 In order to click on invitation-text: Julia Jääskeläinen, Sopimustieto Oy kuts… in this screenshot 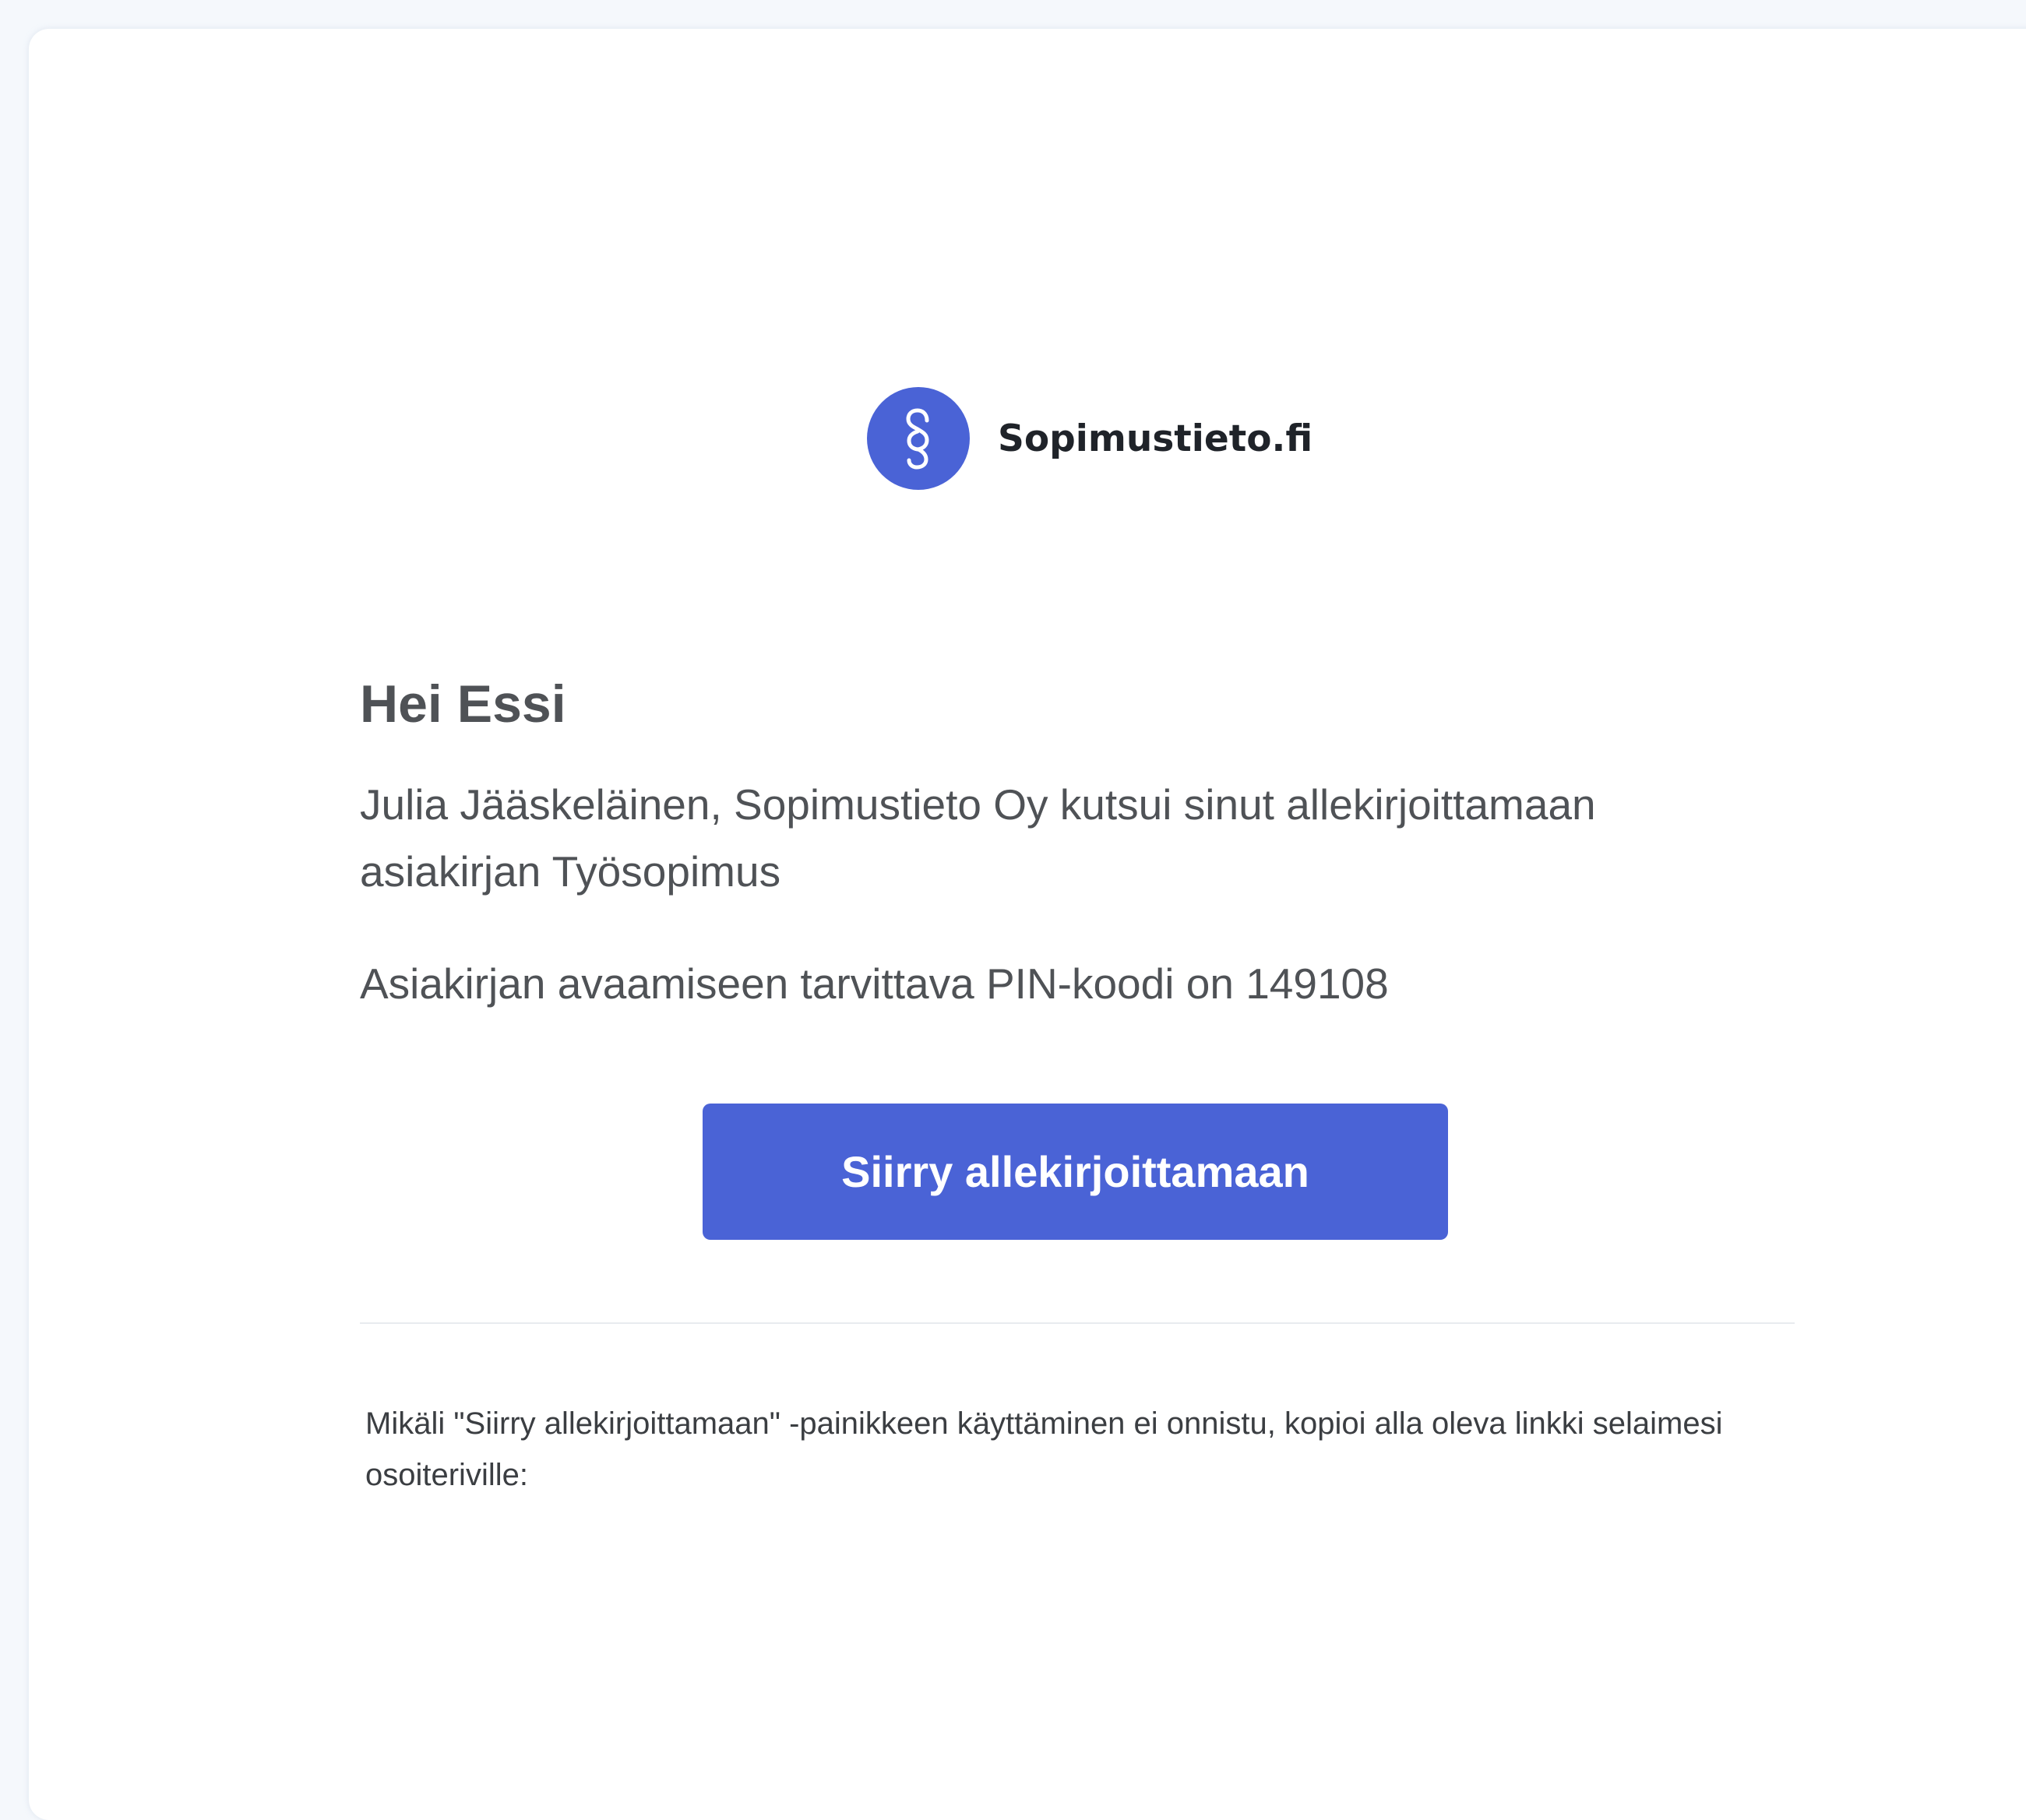, I will do `click(978, 838)`.